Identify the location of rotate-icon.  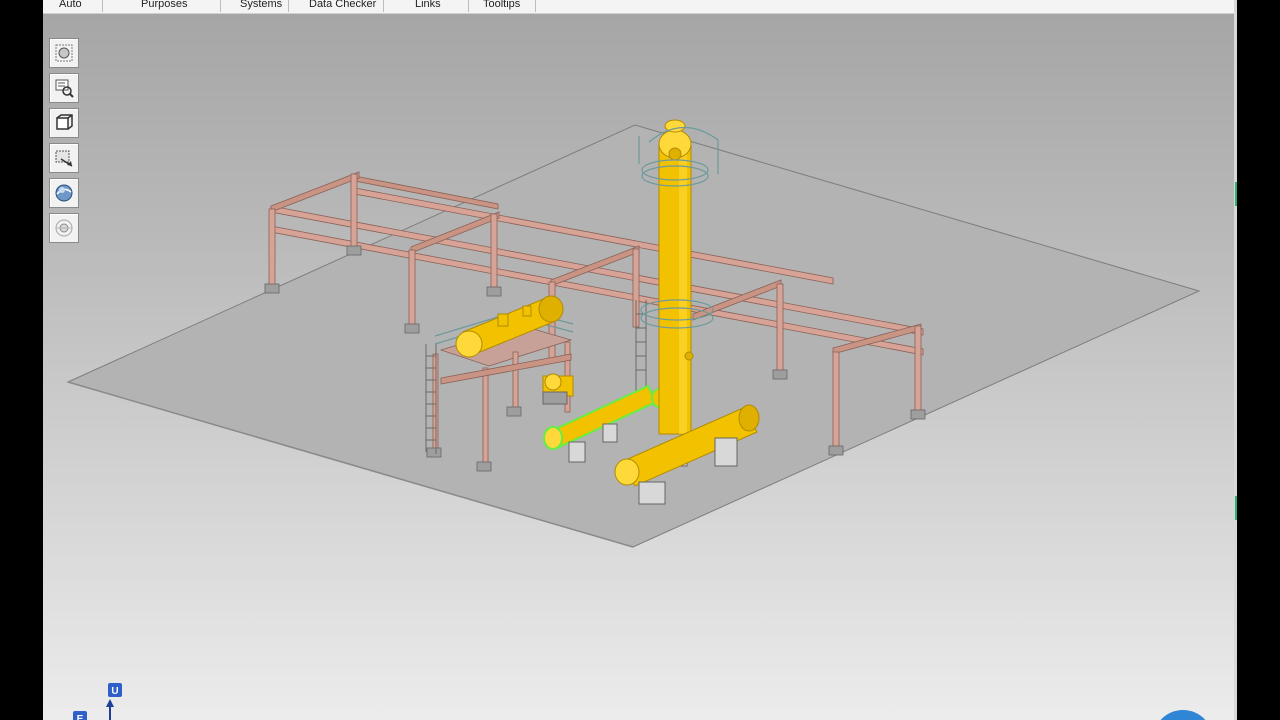
(64, 193).